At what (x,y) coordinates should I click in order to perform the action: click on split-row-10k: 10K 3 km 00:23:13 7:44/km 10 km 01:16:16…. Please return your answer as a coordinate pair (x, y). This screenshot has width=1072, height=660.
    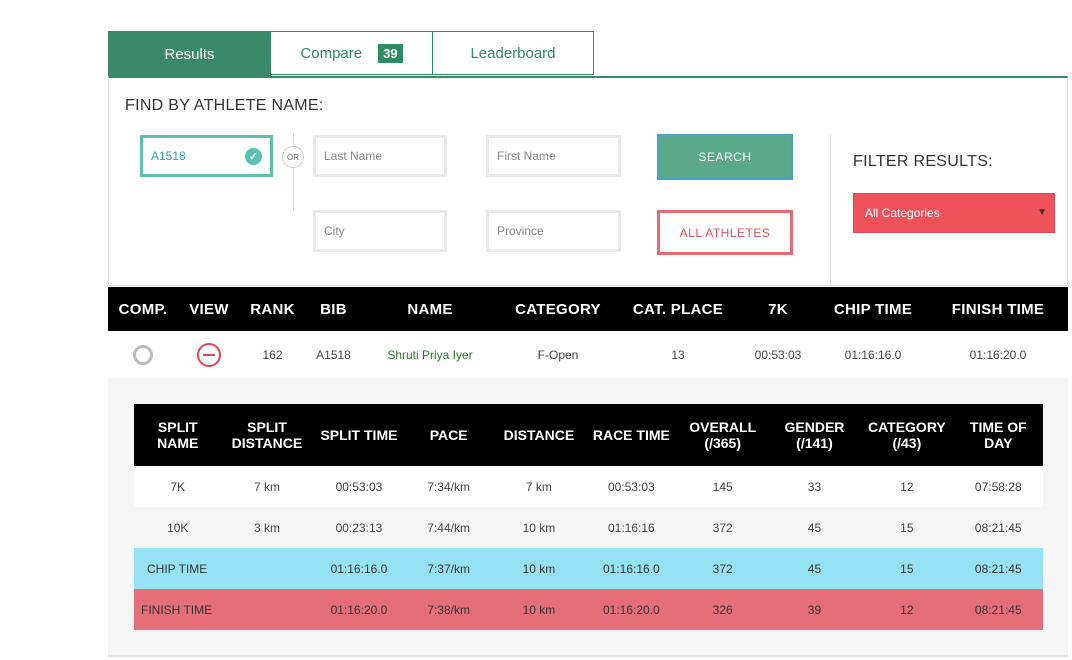
    Looking at the image, I should click on (588, 527).